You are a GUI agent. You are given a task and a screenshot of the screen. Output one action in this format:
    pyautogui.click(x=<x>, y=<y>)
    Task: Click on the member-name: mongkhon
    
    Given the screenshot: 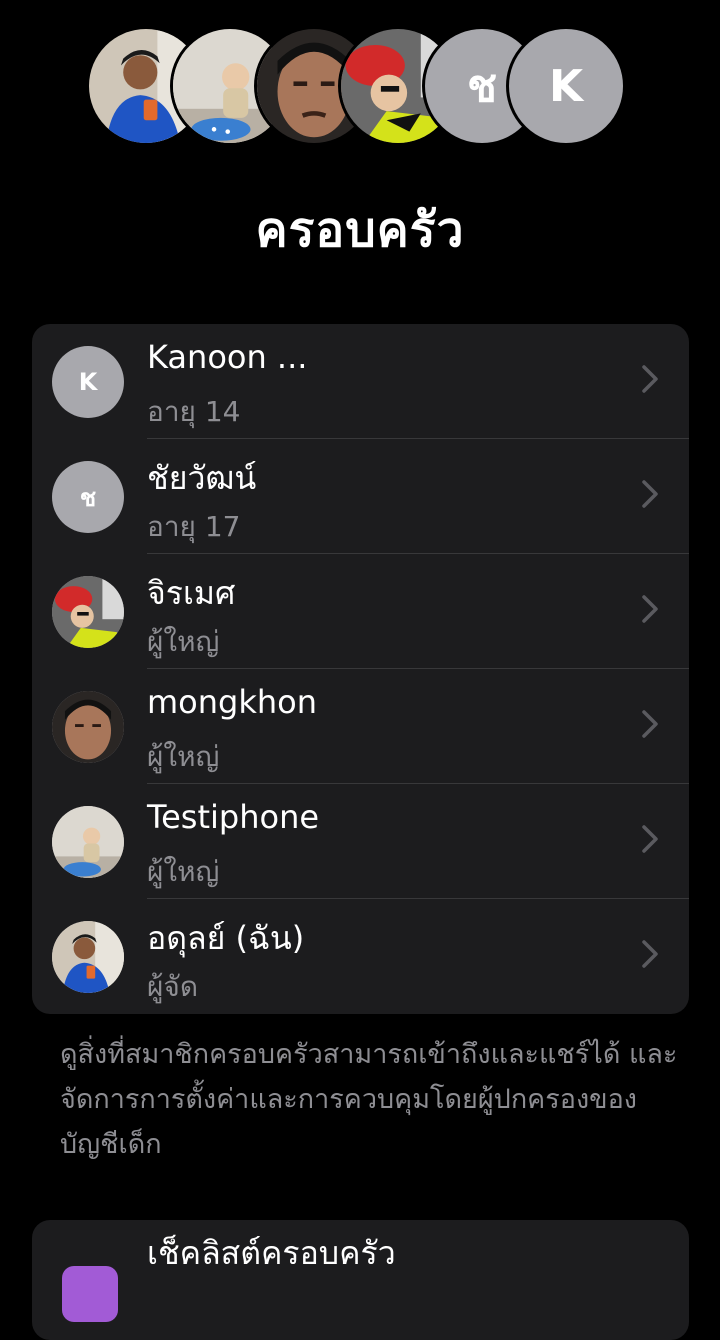 What is the action you would take?
    pyautogui.click(x=232, y=702)
    